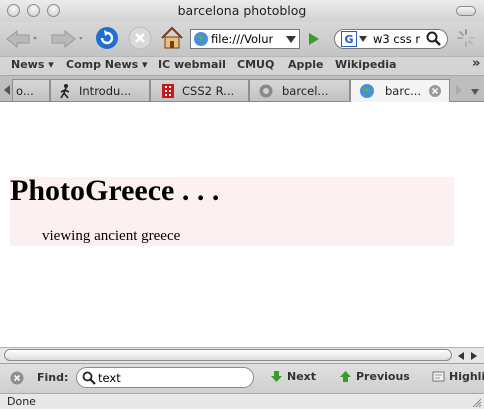  I want to click on status-bar, so click(242, 401).